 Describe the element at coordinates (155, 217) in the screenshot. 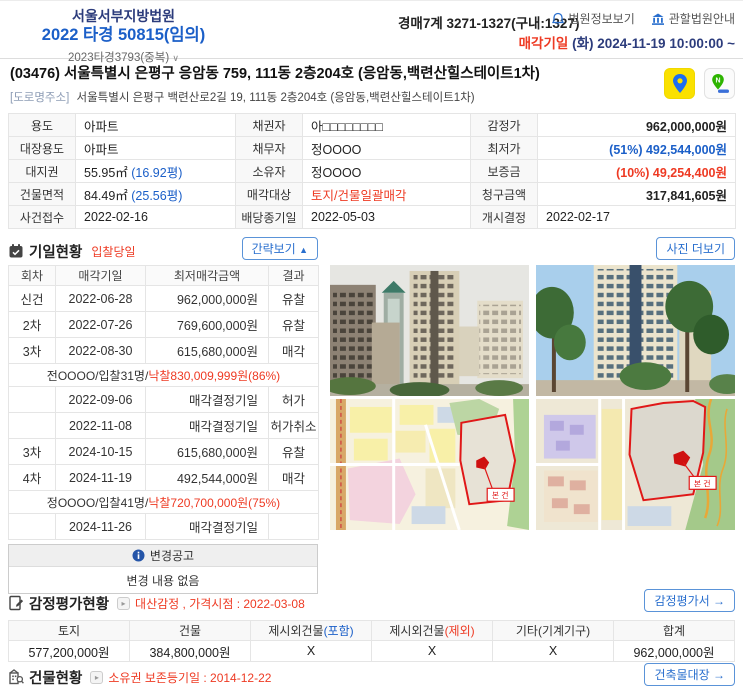

I see `info-value: 2022-02-16` at that location.